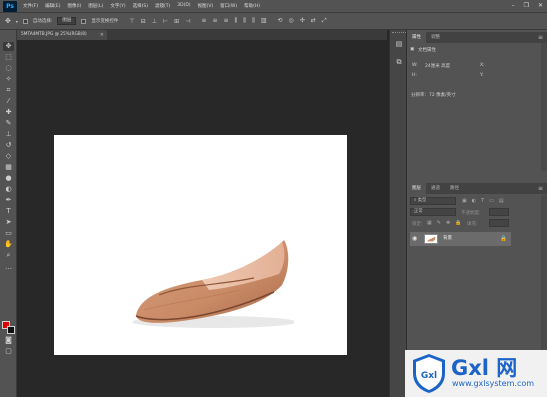  Describe the element at coordinates (214, 21) in the screenshot. I see `distribute-middle-icon: ≡` at that location.